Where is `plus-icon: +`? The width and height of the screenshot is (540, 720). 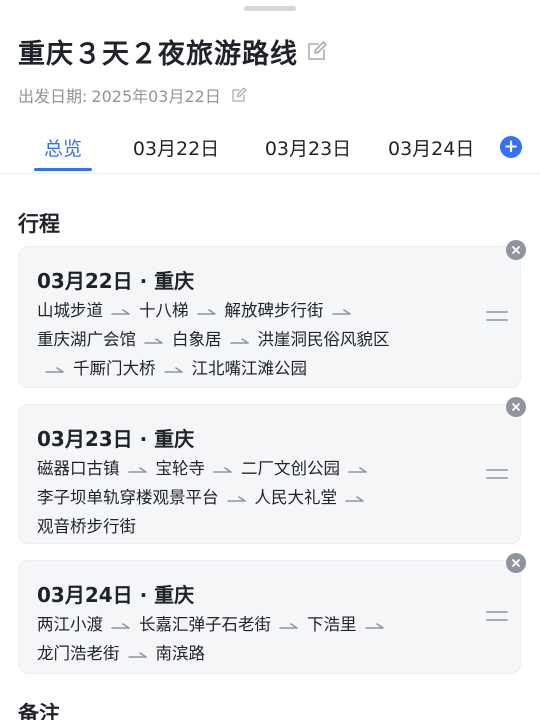 plus-icon: + is located at coordinates (511, 146).